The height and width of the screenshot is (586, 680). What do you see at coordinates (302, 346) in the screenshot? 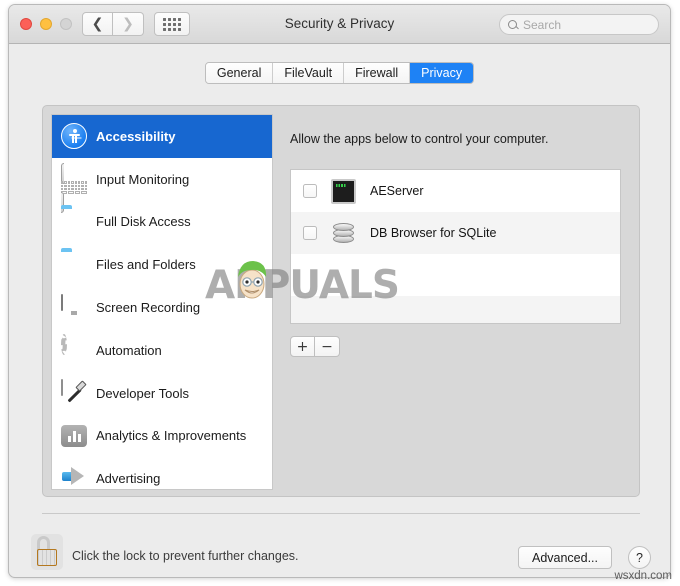
I see `add-app-button: +` at bounding box center [302, 346].